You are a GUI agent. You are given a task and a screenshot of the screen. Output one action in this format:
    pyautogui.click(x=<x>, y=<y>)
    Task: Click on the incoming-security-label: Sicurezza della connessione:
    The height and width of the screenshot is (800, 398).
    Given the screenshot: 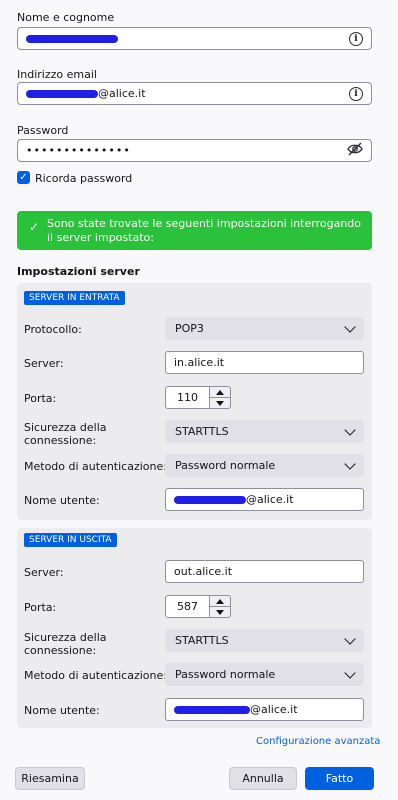 What is the action you would take?
    pyautogui.click(x=65, y=434)
    